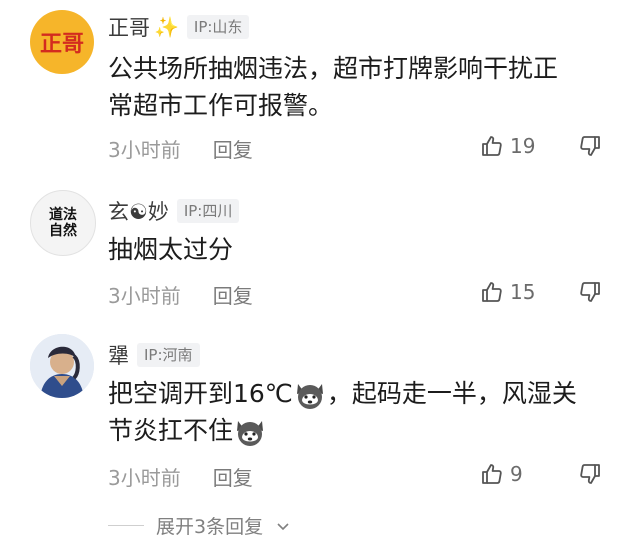 This screenshot has height=539, width=640. What do you see at coordinates (507, 146) in the screenshot?
I see `like-button: 19` at bounding box center [507, 146].